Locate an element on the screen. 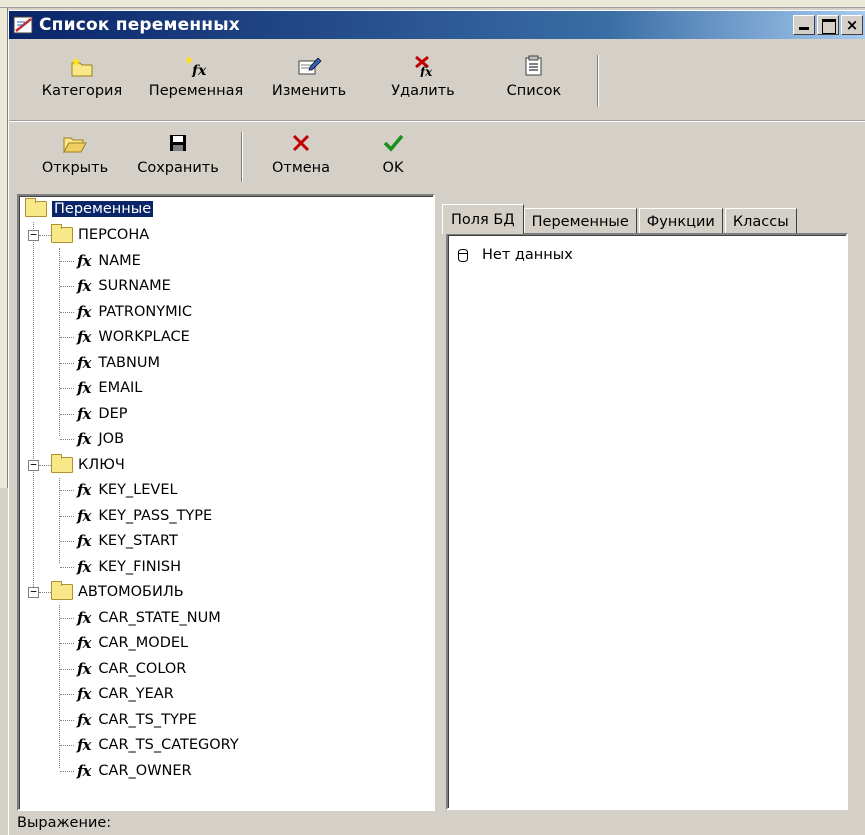 Image resolution: width=865 pixels, height=835 pixels. tree-variable-label: CAR_COLOR is located at coordinates (142, 668).